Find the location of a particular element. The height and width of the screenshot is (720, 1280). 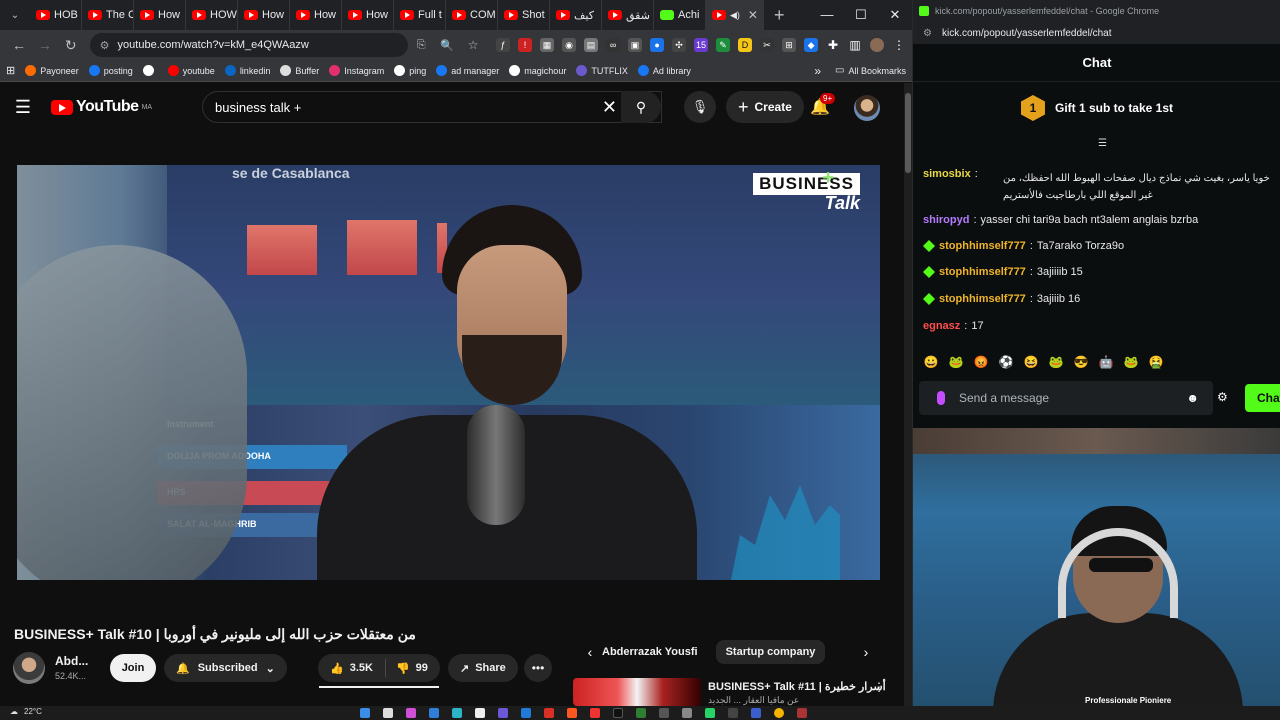

browser-tab: Full t is located at coordinates (420, 15).